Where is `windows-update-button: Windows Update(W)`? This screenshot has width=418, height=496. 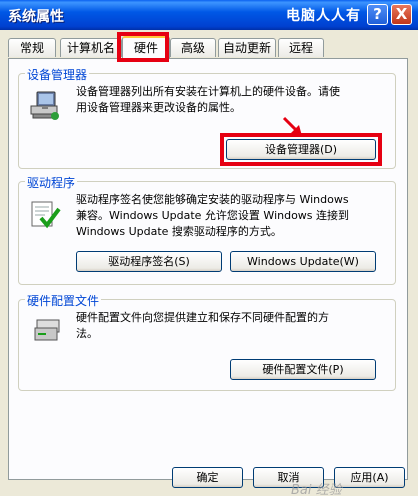 windows-update-button: Windows Update(W) is located at coordinates (303, 261).